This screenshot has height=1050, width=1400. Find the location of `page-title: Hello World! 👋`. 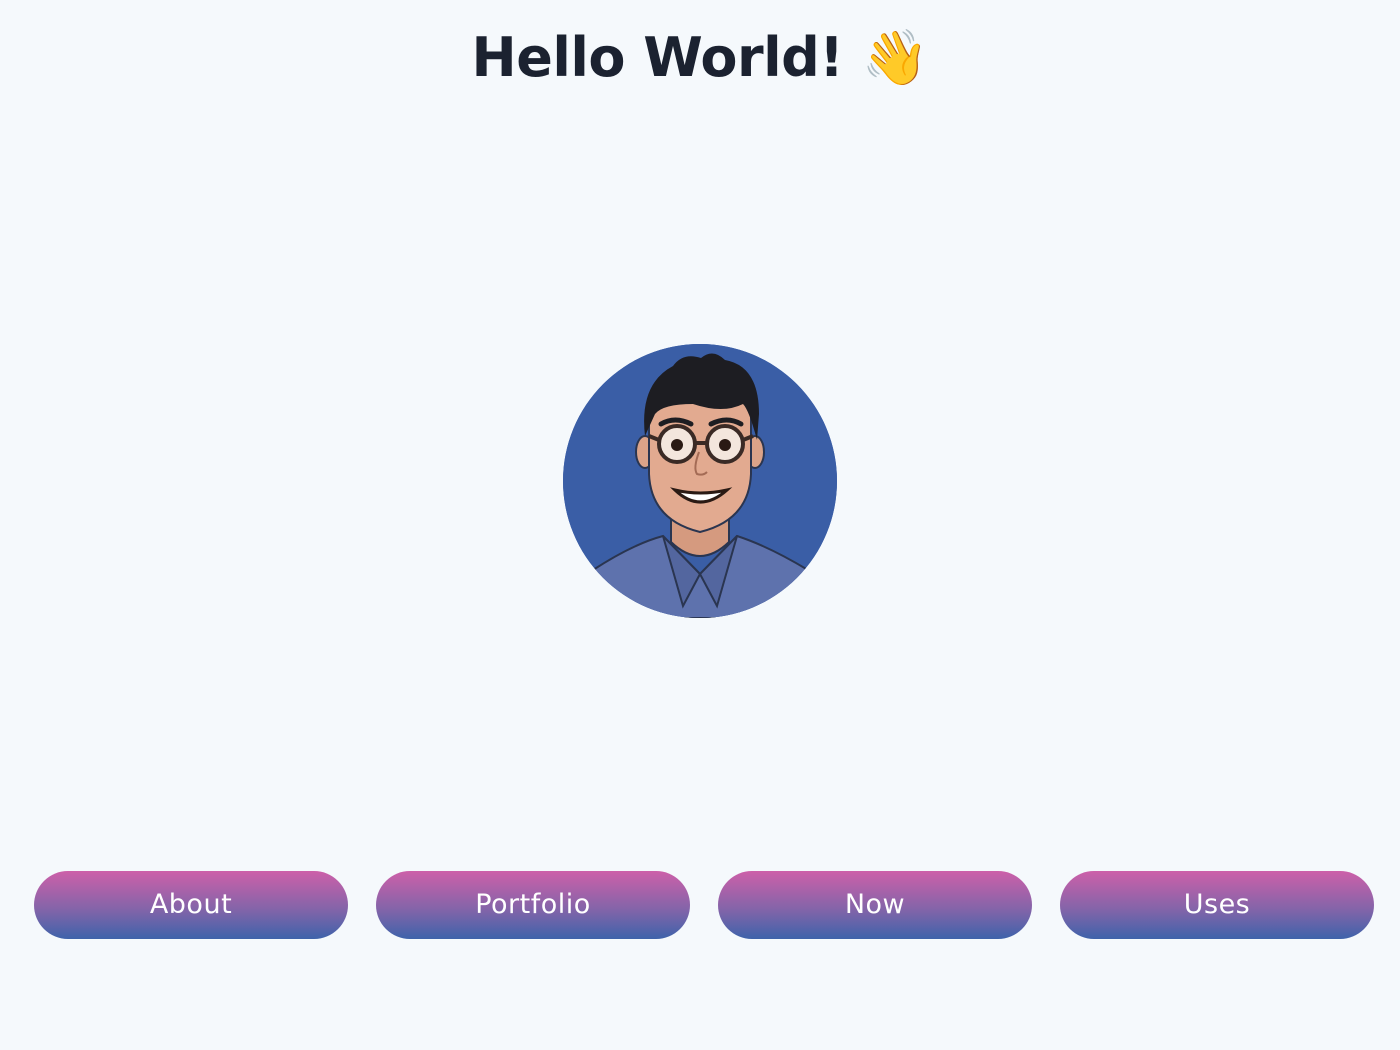

page-title: Hello World! 👋 is located at coordinates (700, 57).